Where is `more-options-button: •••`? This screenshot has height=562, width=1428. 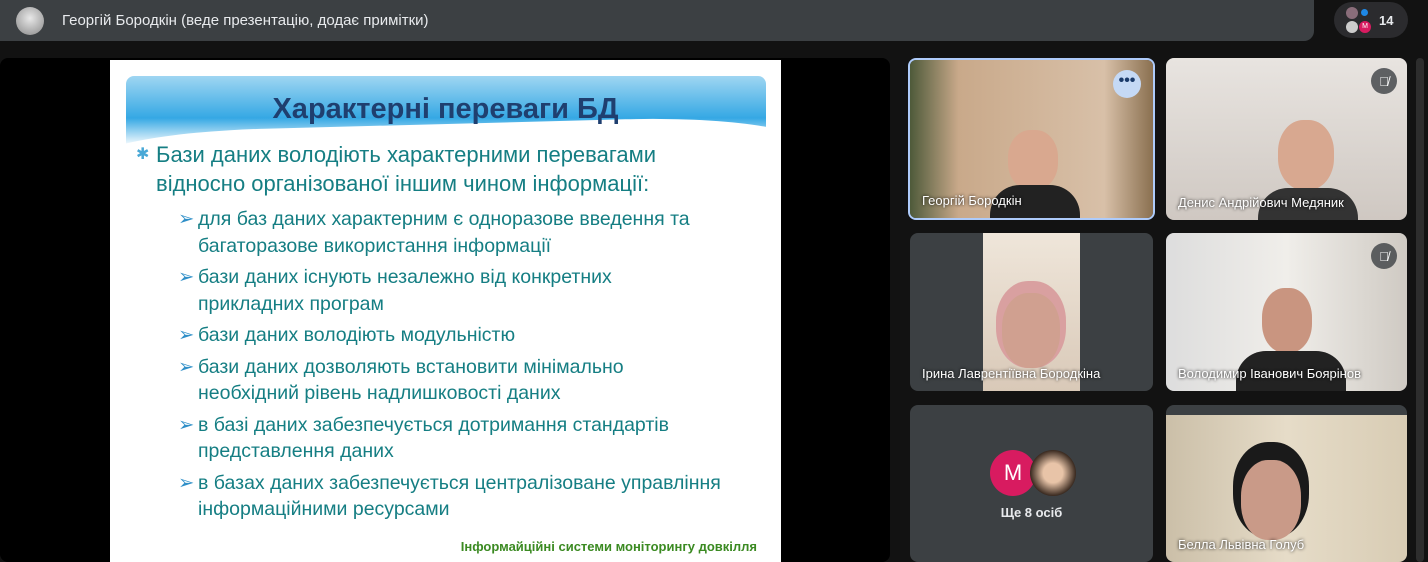 more-options-button: ••• is located at coordinates (1127, 84).